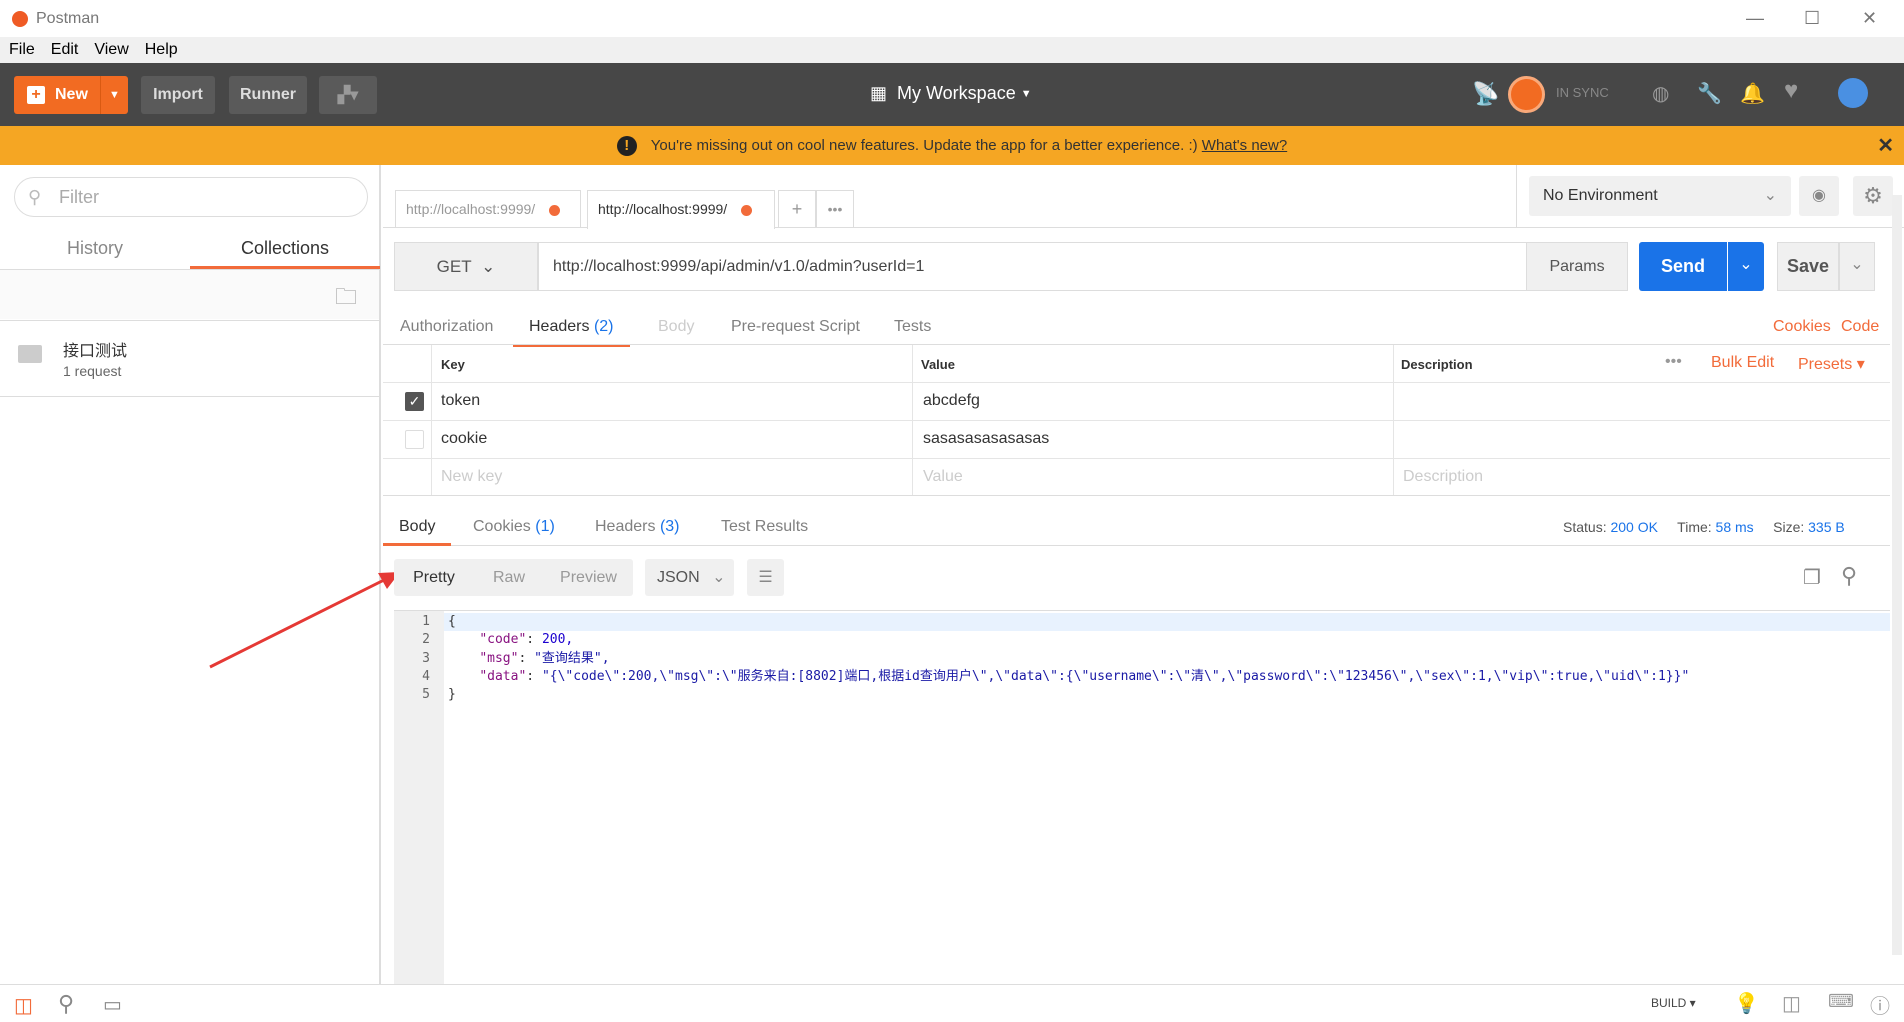 This screenshot has width=1904, height=1022. What do you see at coordinates (943, 477) in the screenshot?
I see `new-value-input: Value` at bounding box center [943, 477].